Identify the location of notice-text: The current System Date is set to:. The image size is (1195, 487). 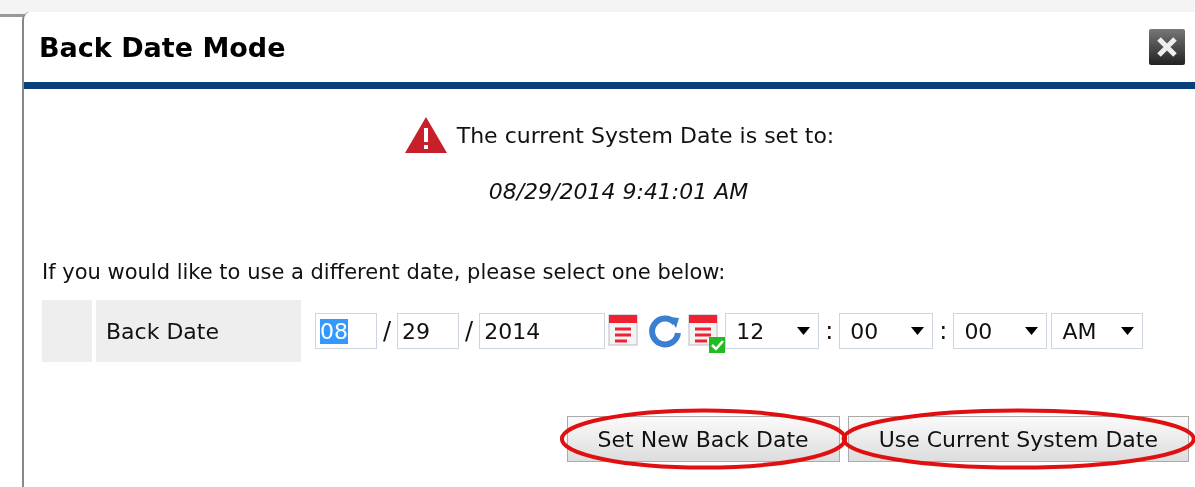
(645, 135).